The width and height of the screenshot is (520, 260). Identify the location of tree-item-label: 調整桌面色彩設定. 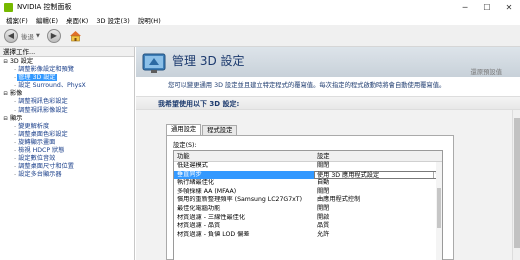
(43, 134).